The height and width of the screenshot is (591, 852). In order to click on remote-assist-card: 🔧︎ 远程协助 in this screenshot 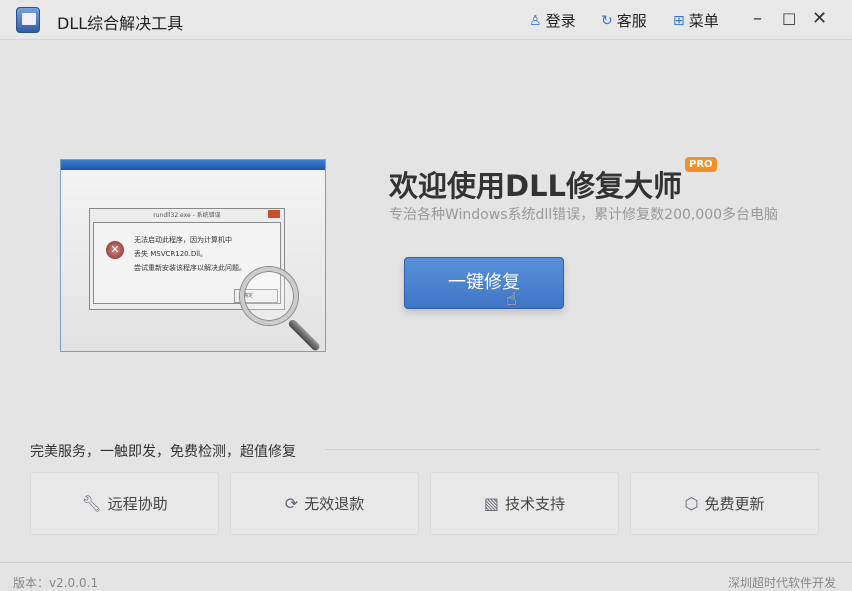, I will do `click(124, 503)`.